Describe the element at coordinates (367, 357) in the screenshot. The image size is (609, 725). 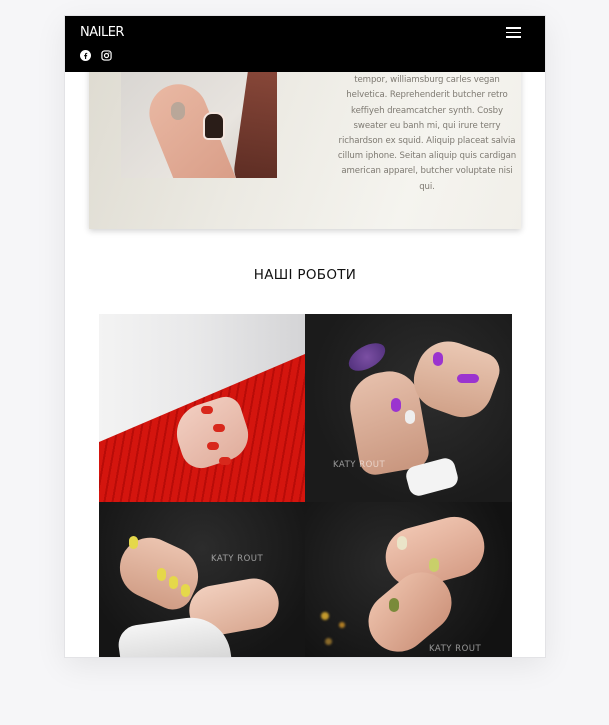
I see `flower-shape` at that location.